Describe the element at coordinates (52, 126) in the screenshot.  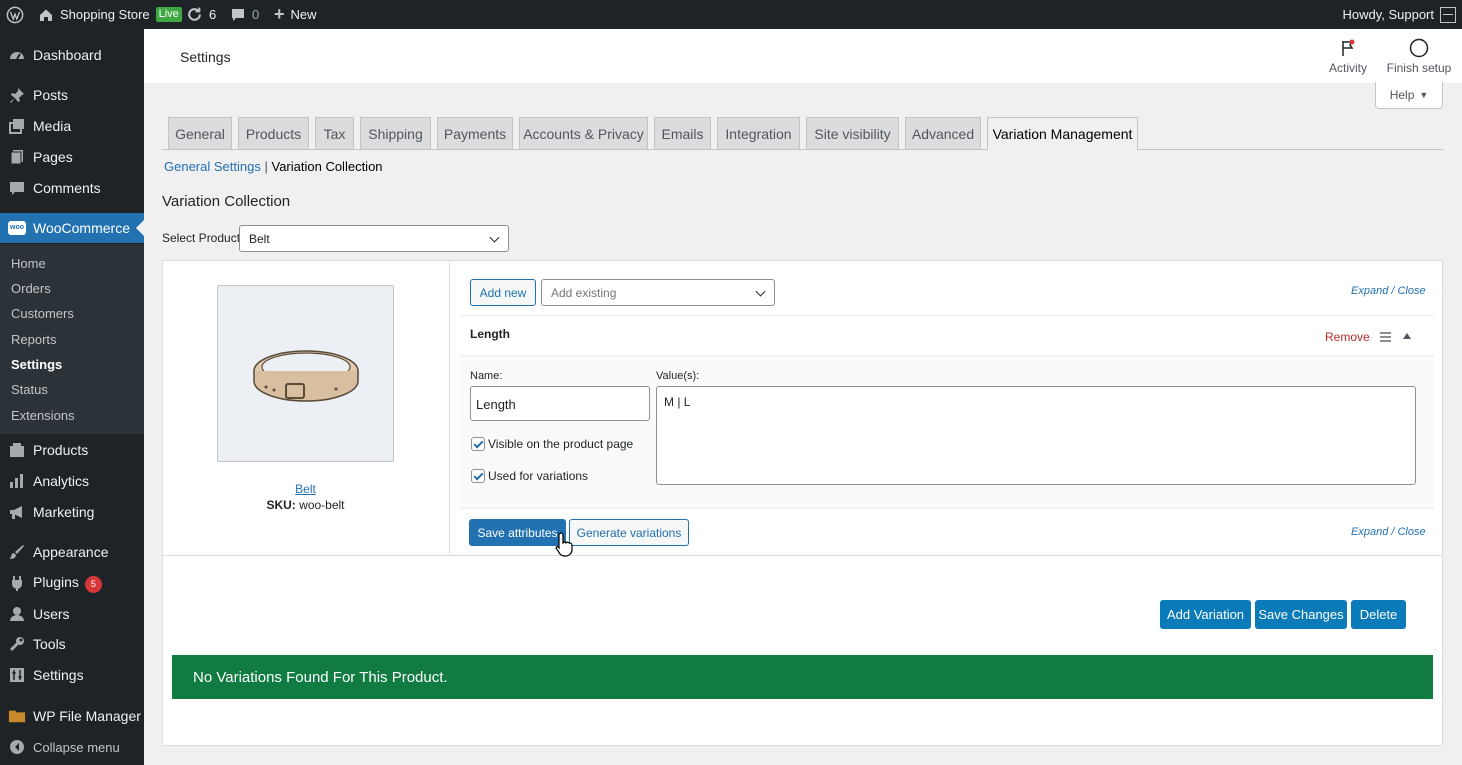
I see `sidebar-label-media: Media` at that location.